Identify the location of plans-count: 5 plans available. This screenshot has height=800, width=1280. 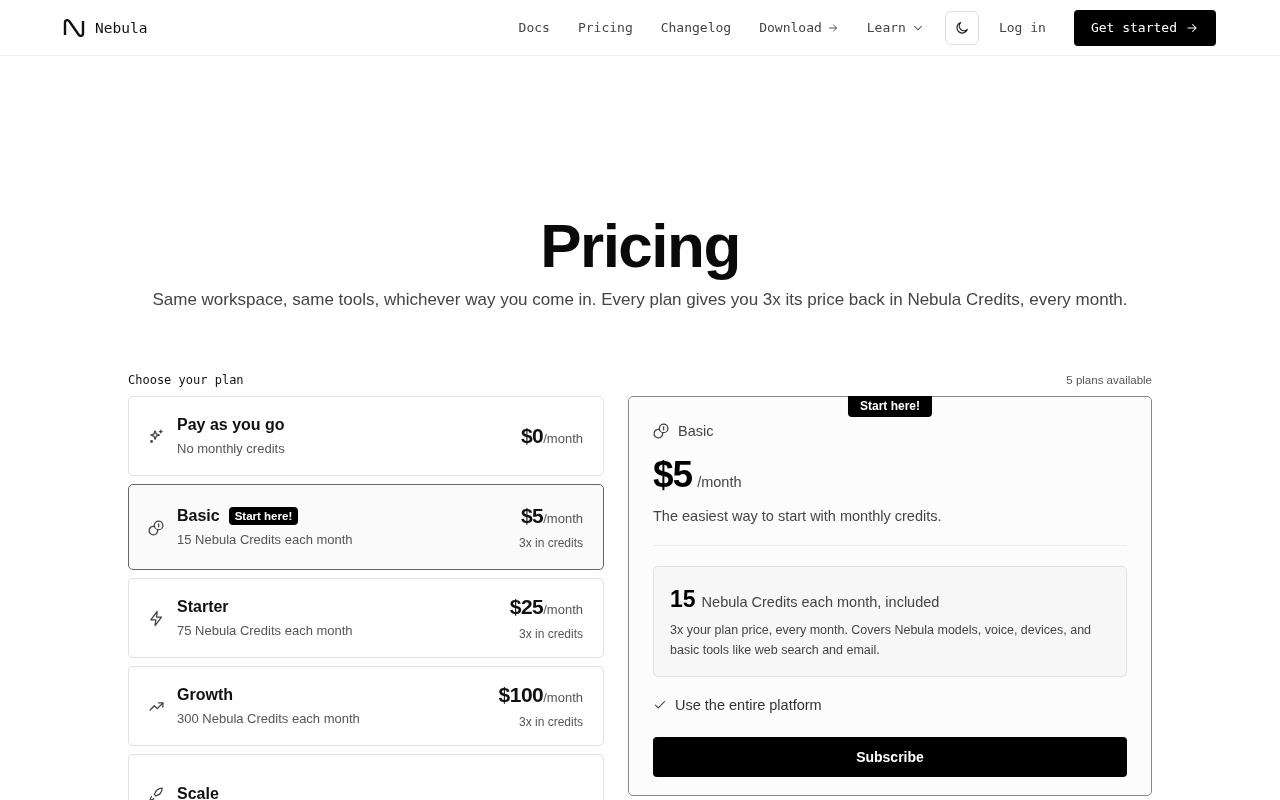
(1109, 380).